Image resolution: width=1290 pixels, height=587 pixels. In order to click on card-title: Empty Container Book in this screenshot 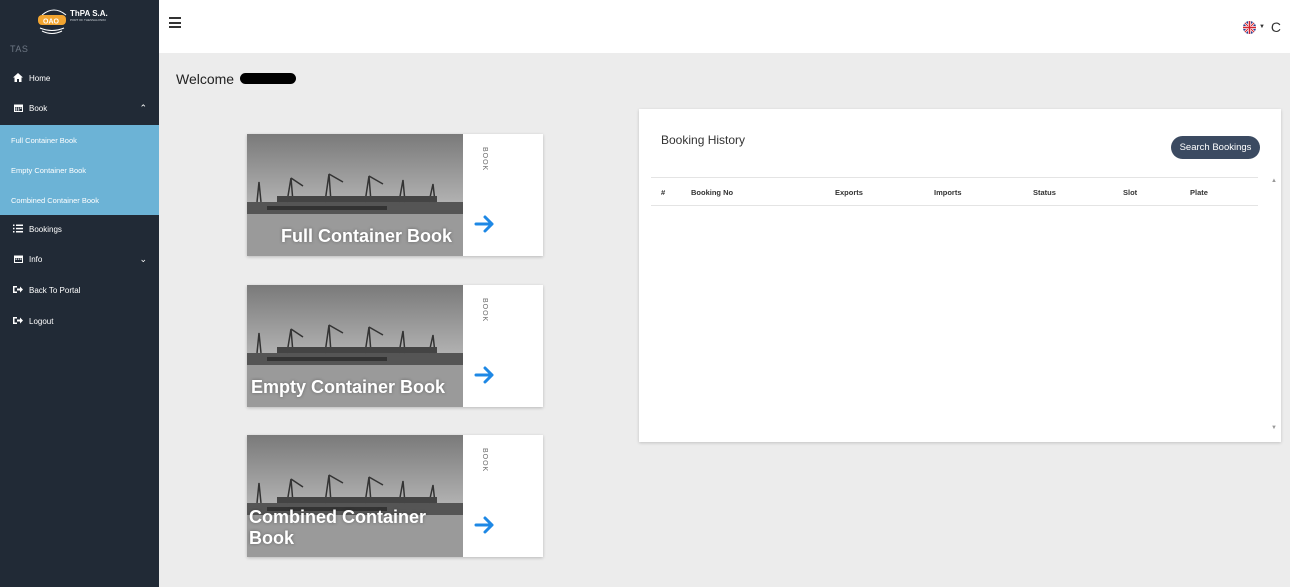, I will do `click(348, 387)`.